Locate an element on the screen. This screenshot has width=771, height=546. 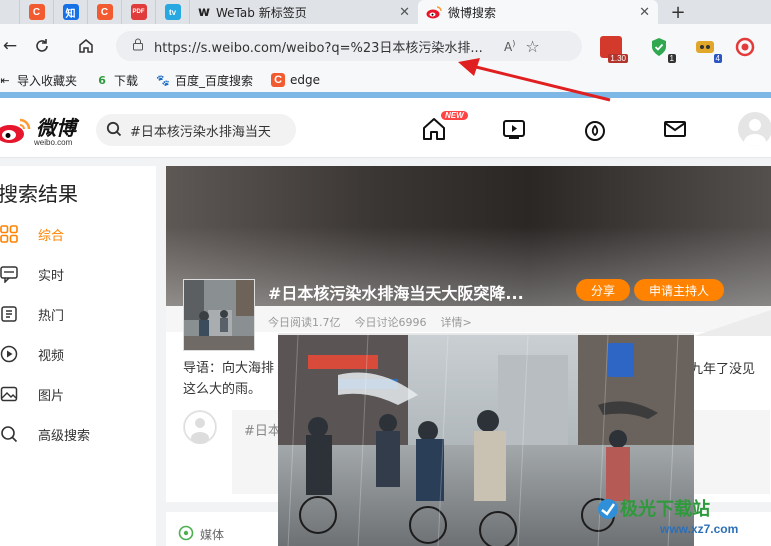
topic-thumbnail is located at coordinates (219, 315).